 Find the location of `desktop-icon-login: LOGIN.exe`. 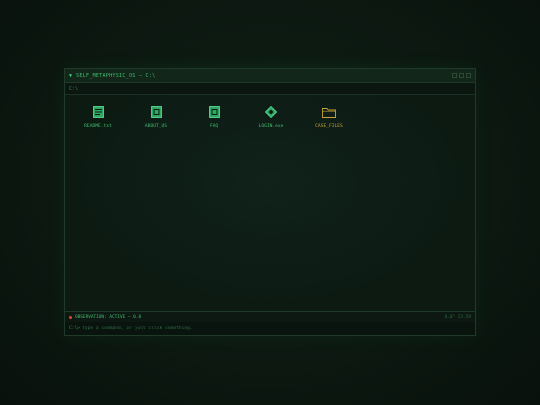

desktop-icon-login: LOGIN.exe is located at coordinates (271, 117).